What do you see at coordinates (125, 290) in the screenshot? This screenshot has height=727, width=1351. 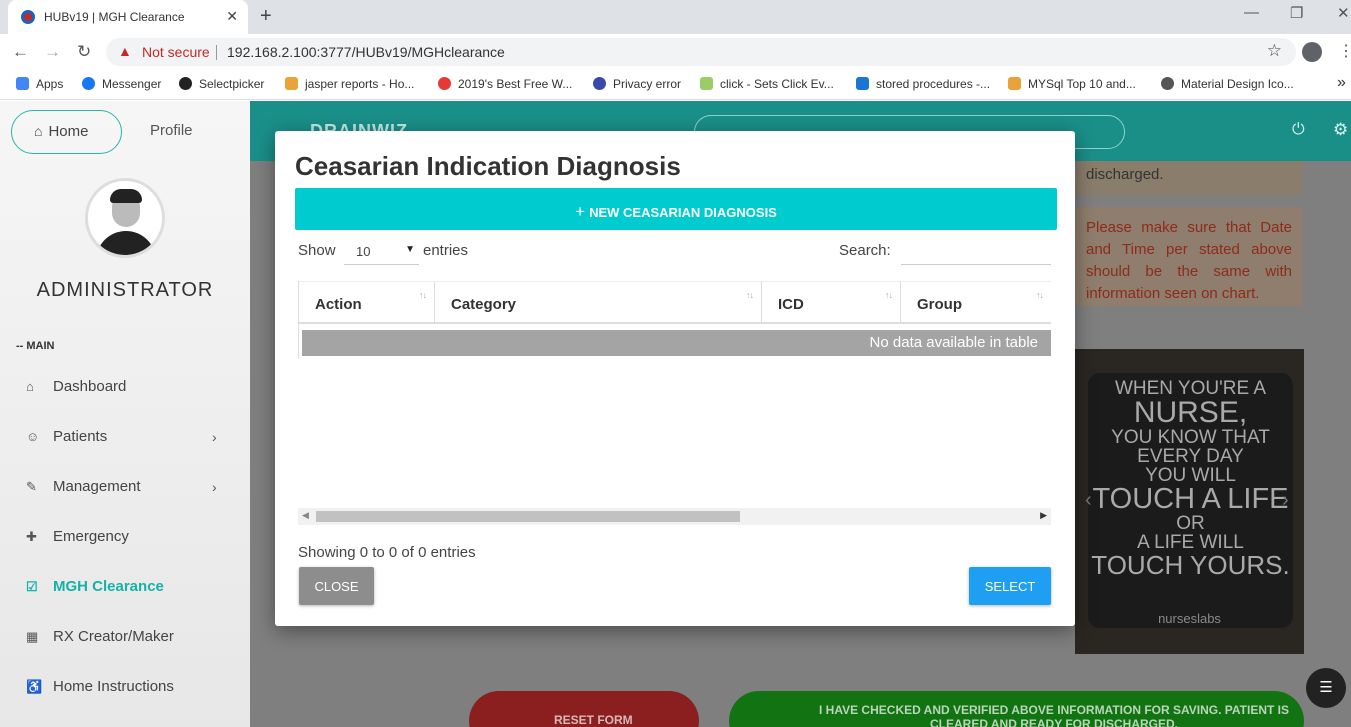 I see `user-name: ADMINISTRATOR` at bounding box center [125, 290].